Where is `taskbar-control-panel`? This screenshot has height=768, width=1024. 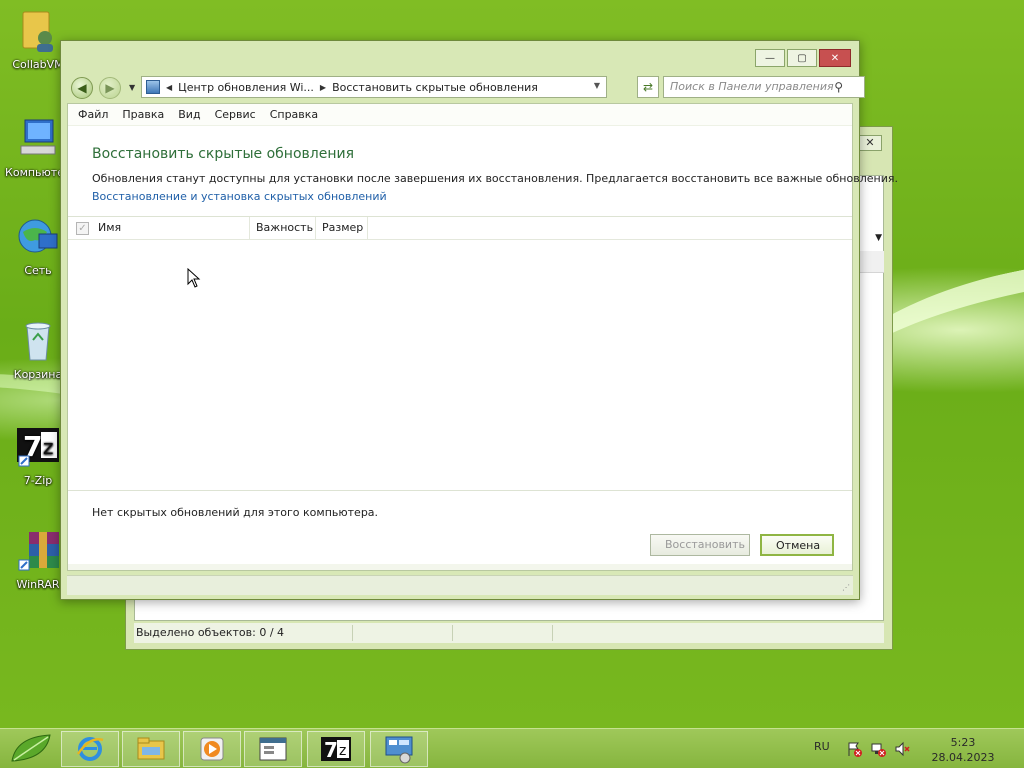
taskbar-control-panel is located at coordinates (273, 749).